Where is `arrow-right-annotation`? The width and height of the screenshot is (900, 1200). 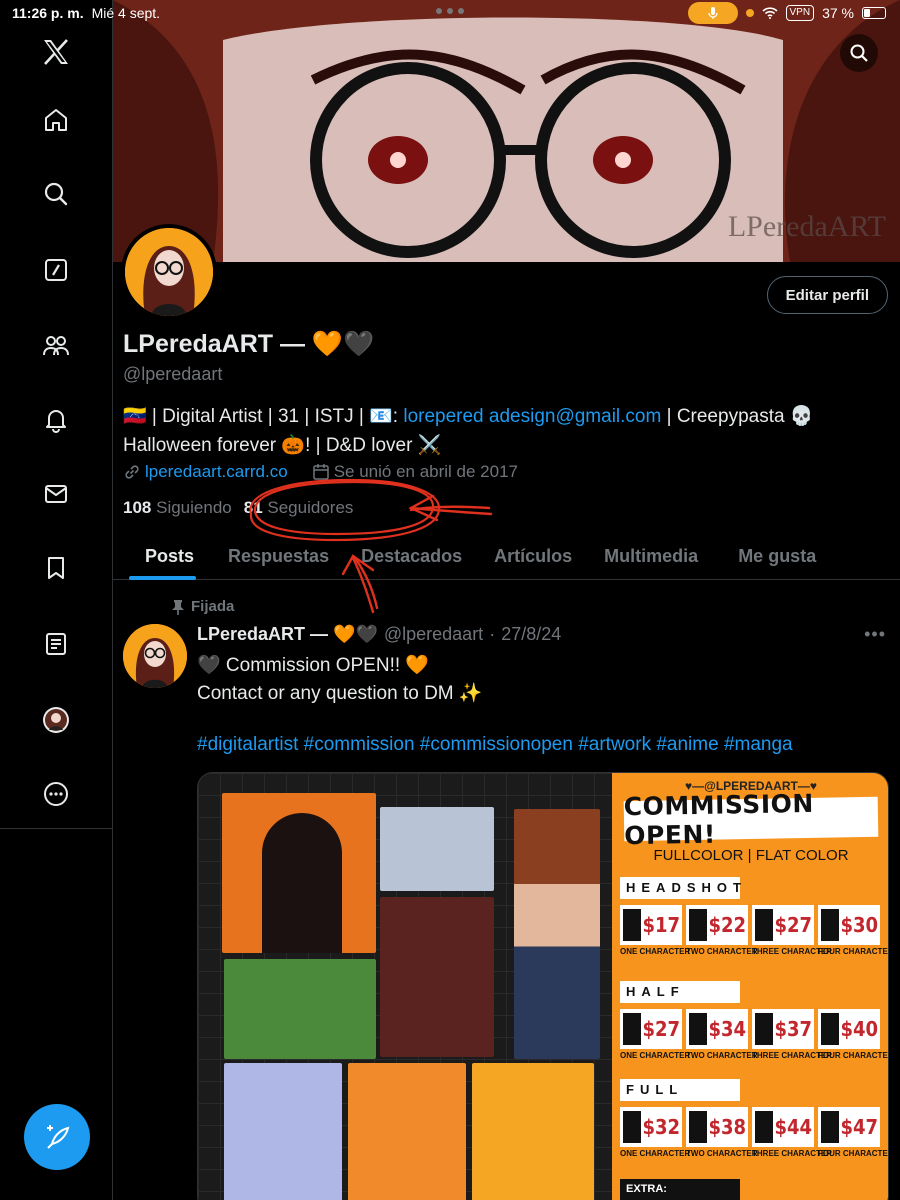 arrow-right-annotation is located at coordinates (450, 508).